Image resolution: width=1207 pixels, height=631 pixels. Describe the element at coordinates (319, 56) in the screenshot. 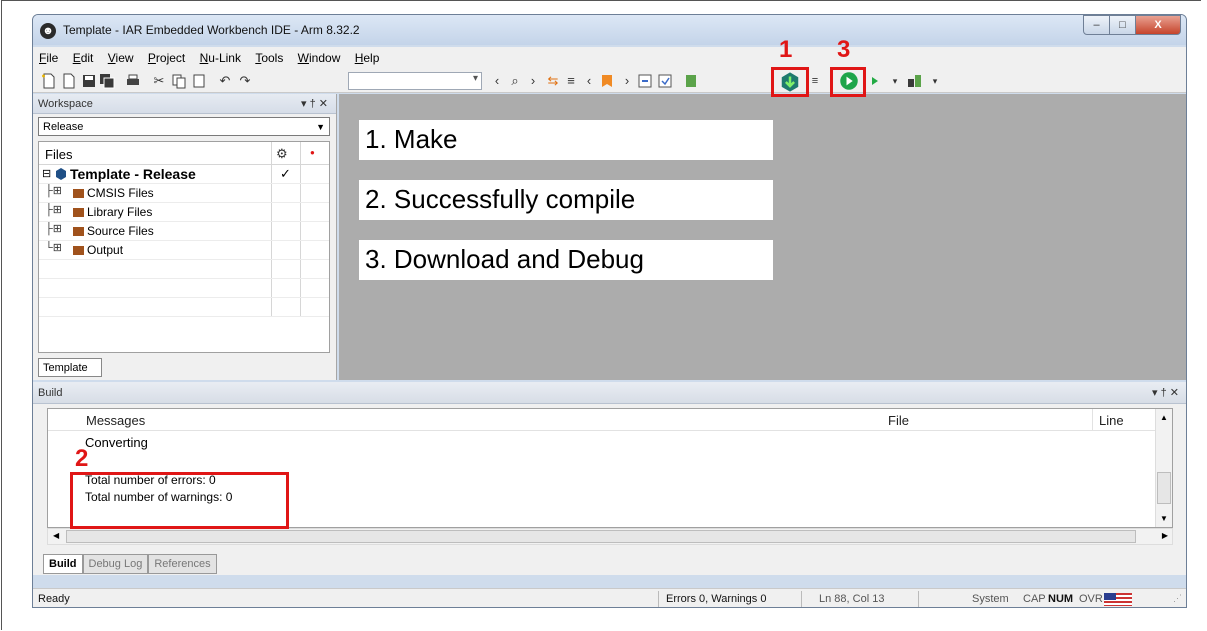

I see `menu-window: Window` at that location.